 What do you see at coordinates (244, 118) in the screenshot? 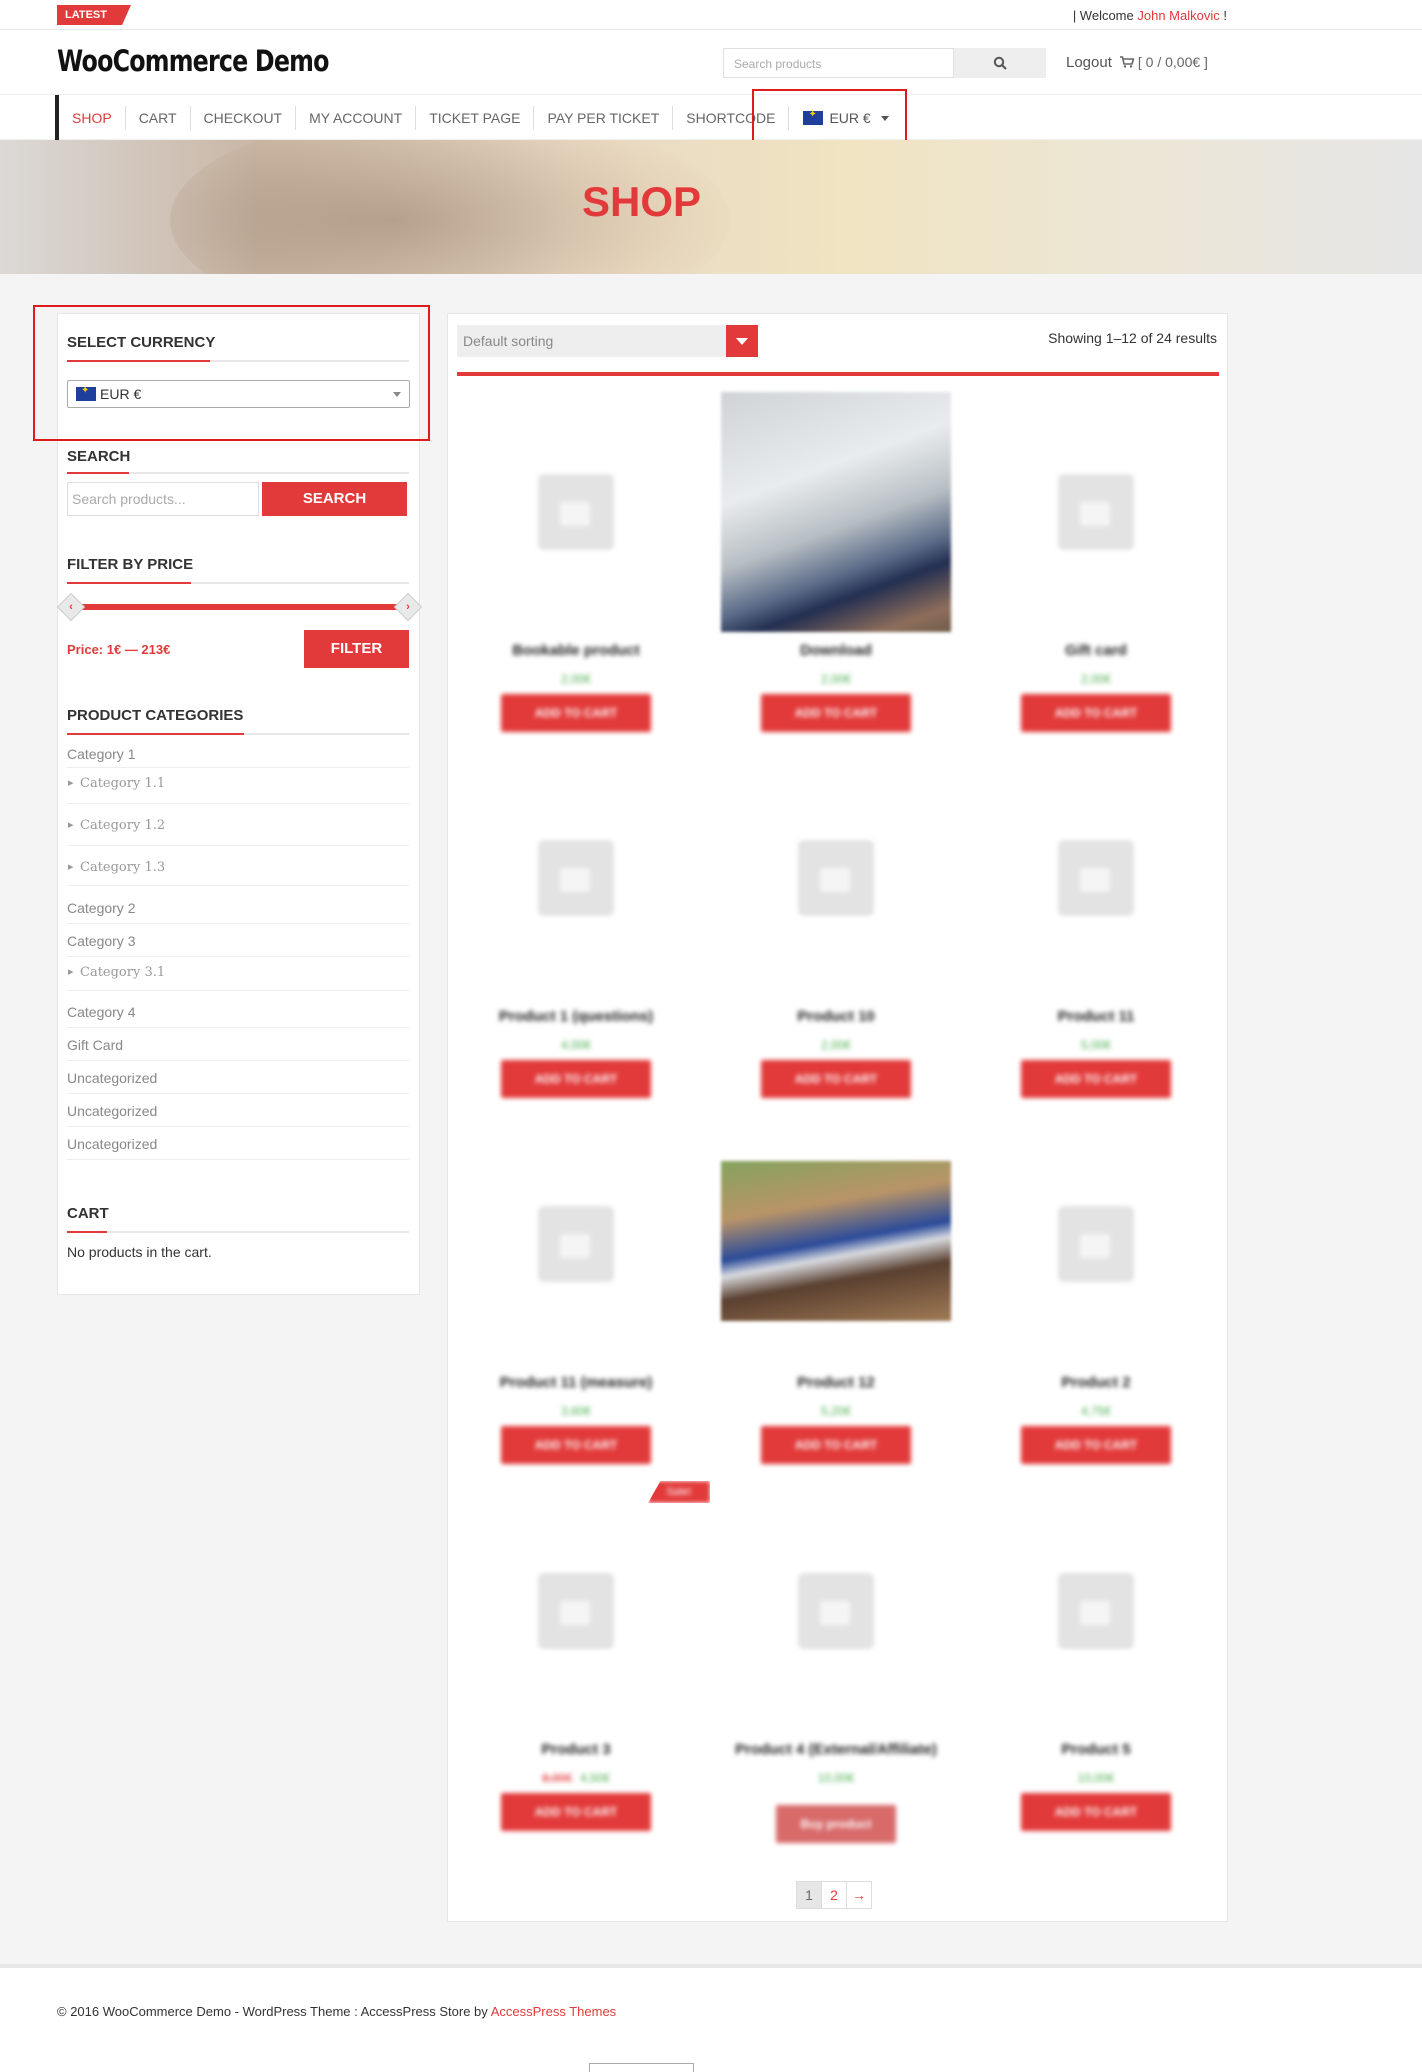
I see `nav-item-checkout: CHECKOUT` at bounding box center [244, 118].